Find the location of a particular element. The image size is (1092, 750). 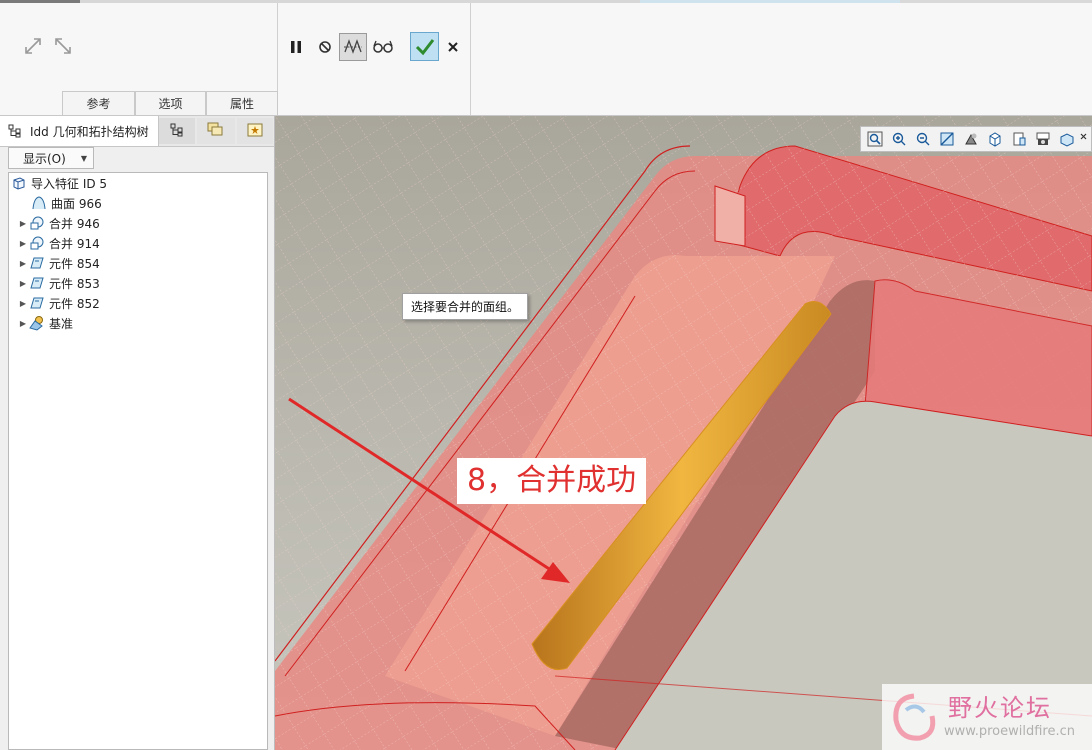

star-folder-icon is located at coordinates (255, 131).